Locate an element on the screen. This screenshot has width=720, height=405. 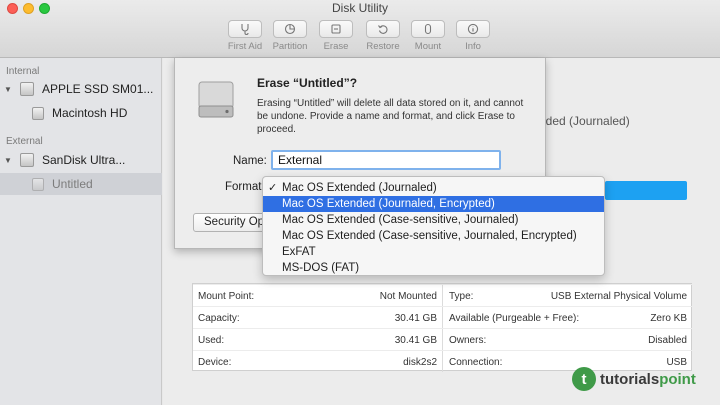
info-value: USB External Physical Volume is located at coordinates (618, 296).